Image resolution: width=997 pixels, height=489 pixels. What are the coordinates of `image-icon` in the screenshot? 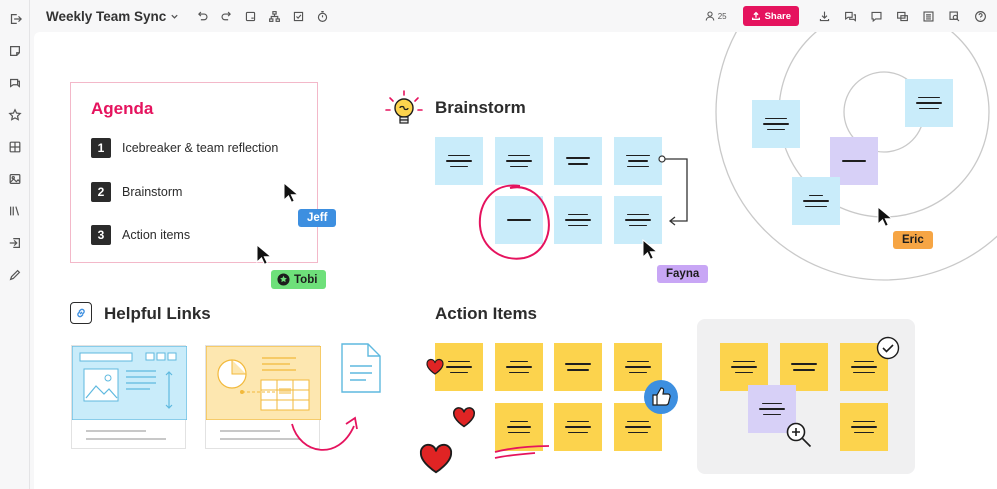 It's located at (15, 179).